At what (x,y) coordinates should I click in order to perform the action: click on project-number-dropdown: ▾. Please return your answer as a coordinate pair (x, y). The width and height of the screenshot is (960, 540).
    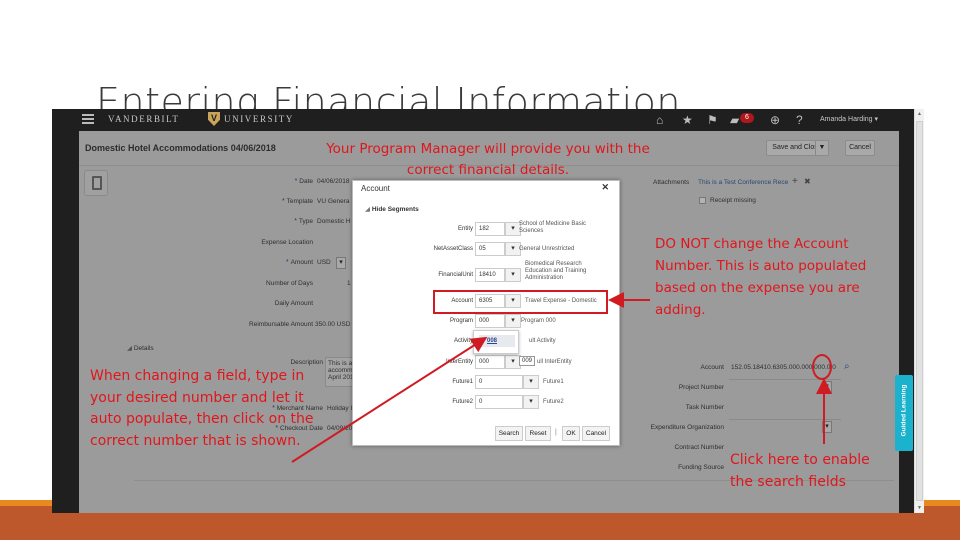
    Looking at the image, I should click on (827, 387).